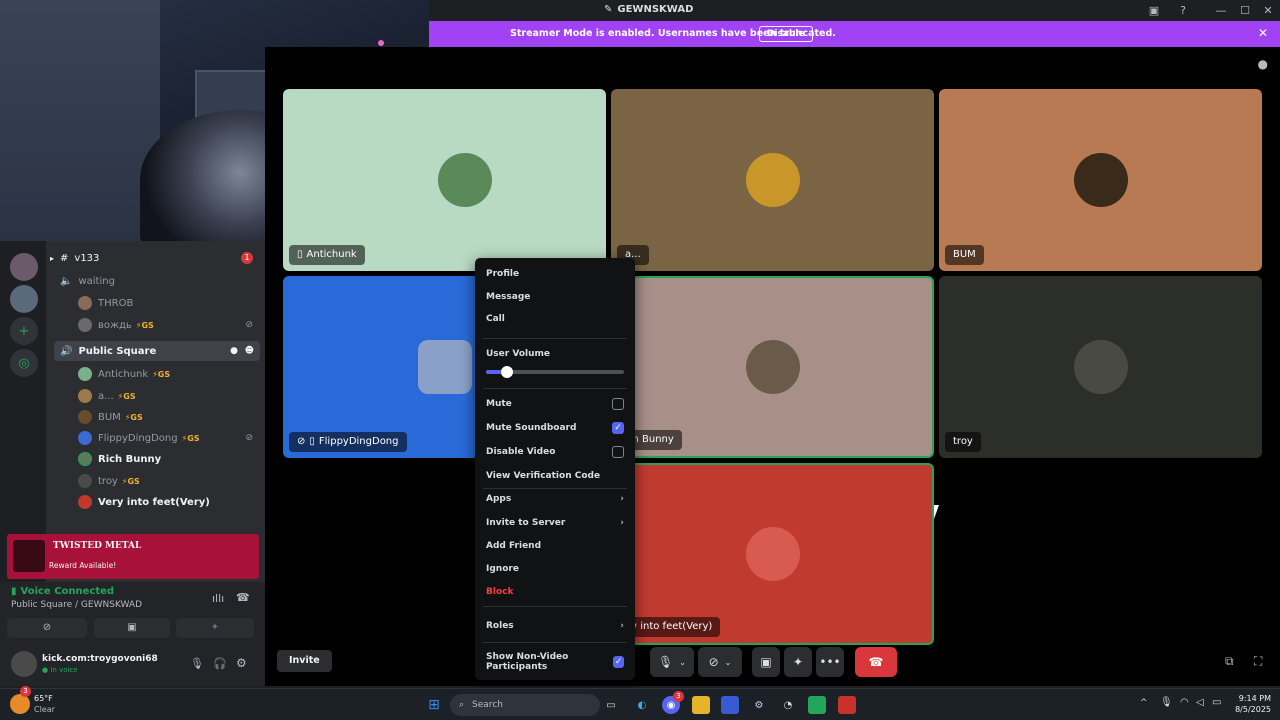  I want to click on minimize-button: —, so click(1221, 10).